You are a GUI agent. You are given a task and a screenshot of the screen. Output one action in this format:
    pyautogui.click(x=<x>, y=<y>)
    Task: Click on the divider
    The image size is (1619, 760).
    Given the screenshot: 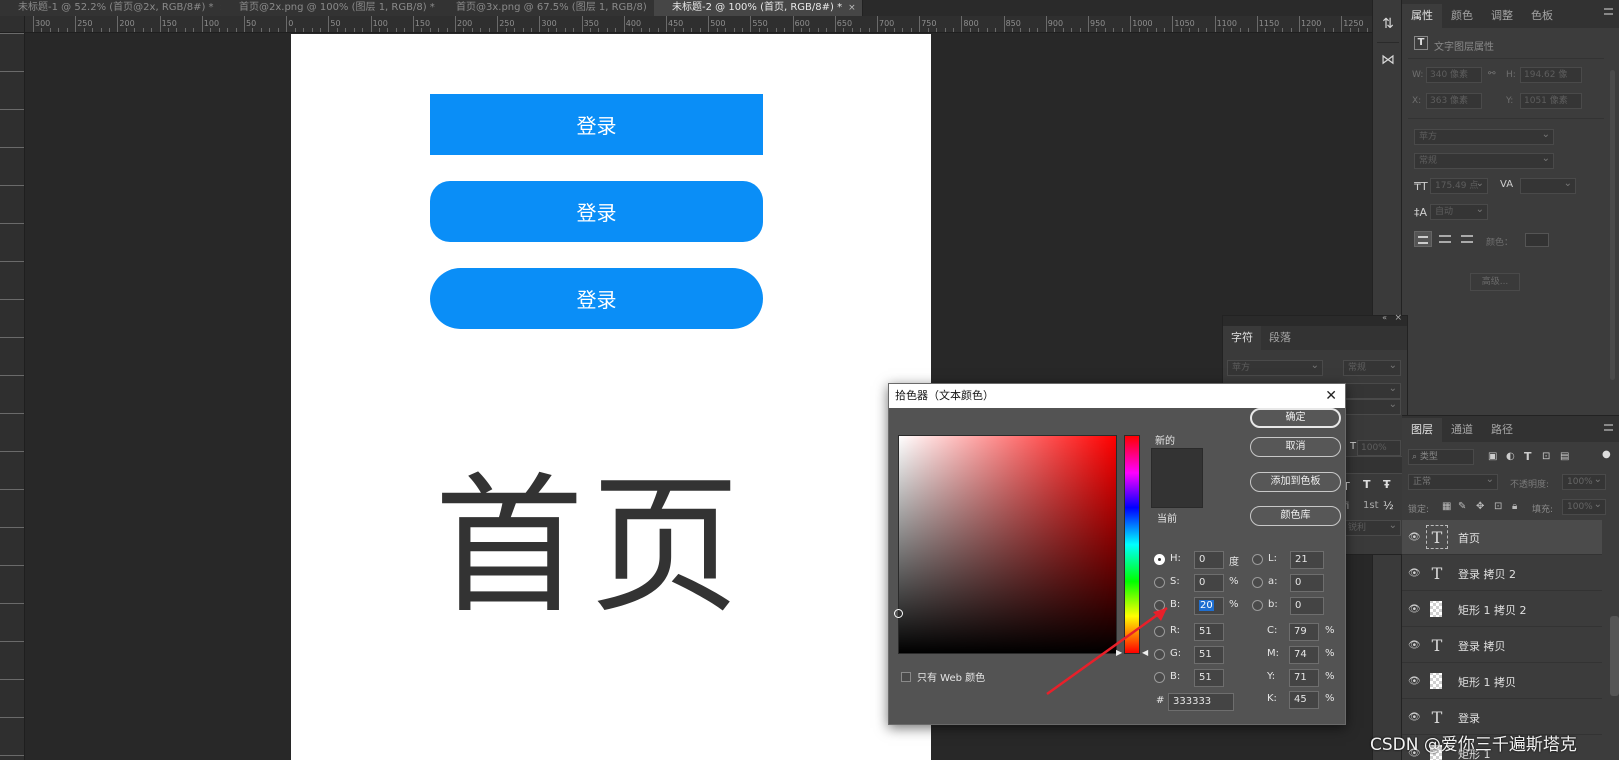 What is the action you would take?
    pyautogui.click(x=1506, y=118)
    